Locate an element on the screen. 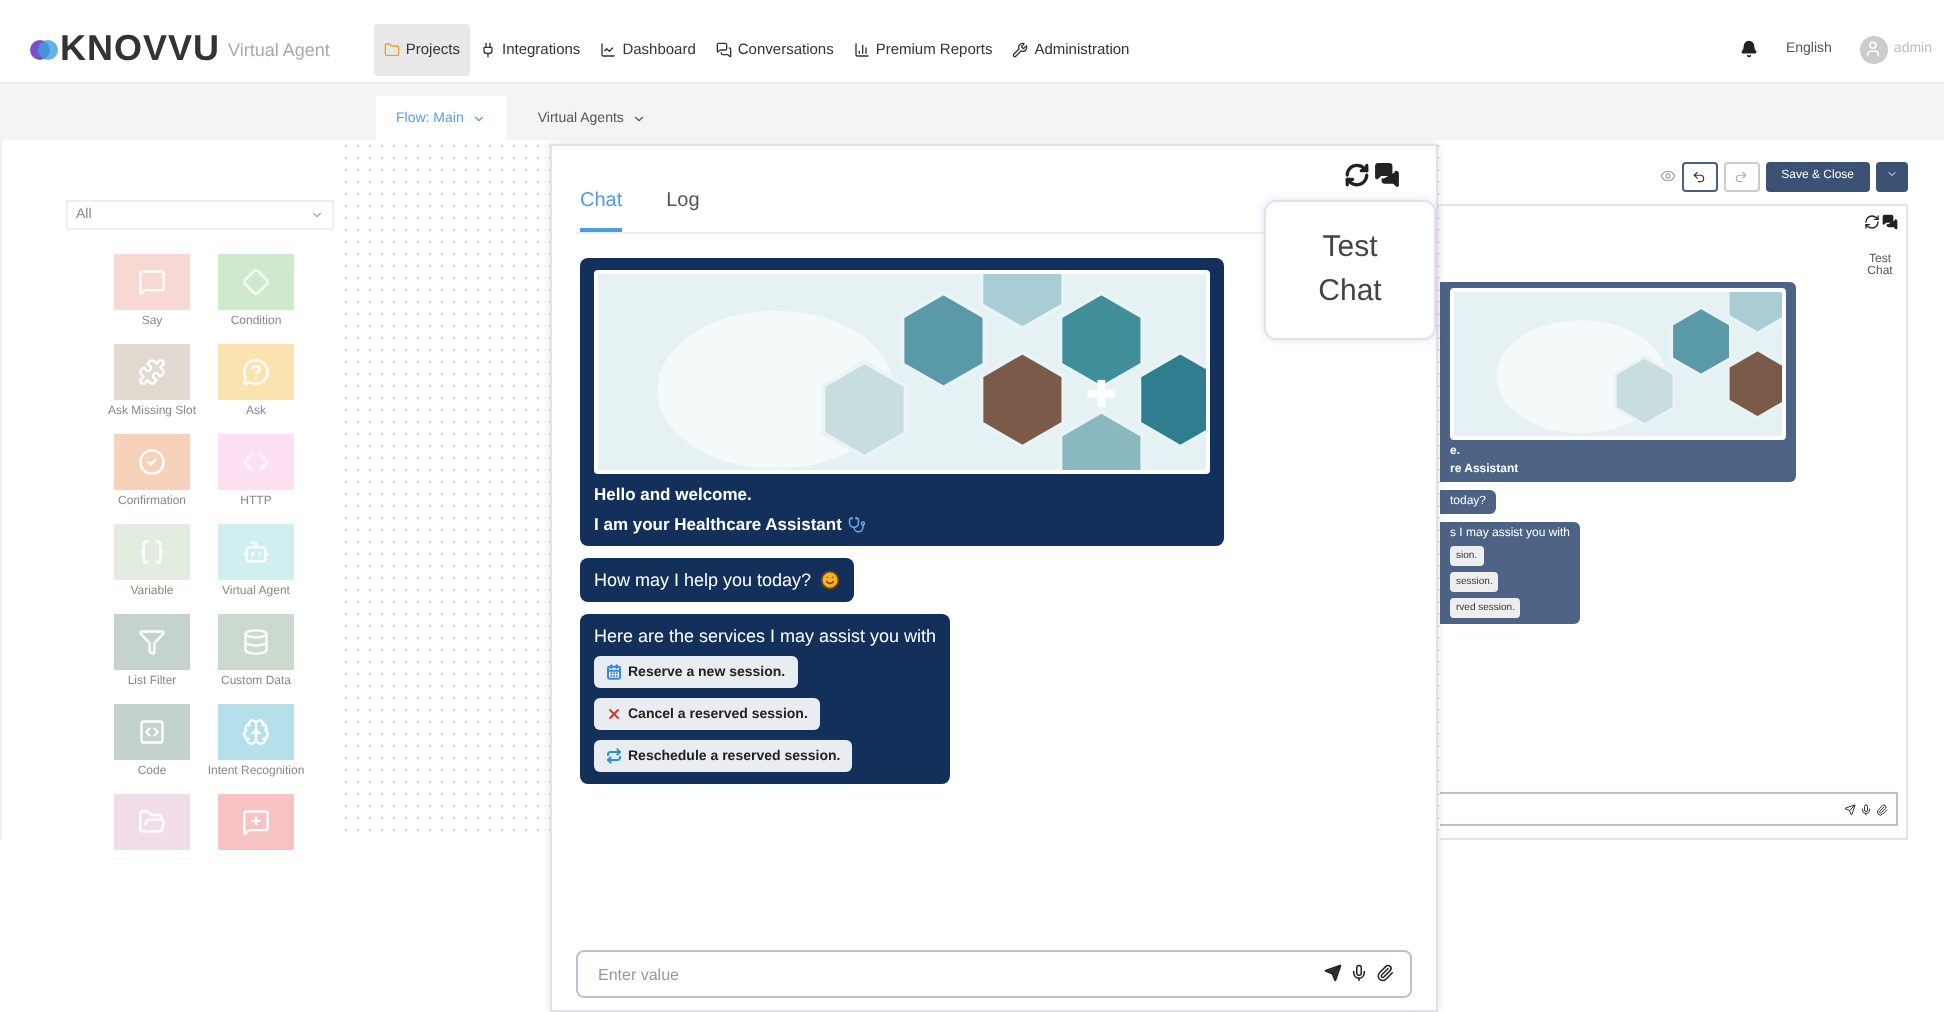 This screenshot has width=1944, height=1012. check-circle-icon is located at coordinates (152, 462).